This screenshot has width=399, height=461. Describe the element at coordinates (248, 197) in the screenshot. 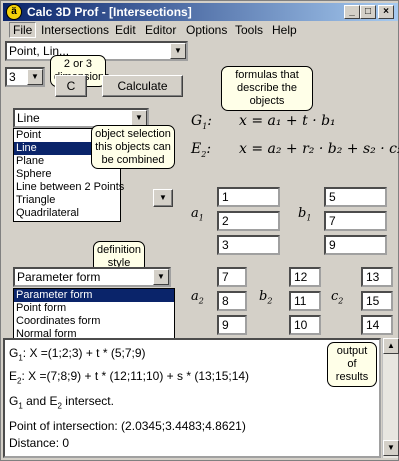

I see `a1-x-field: 1` at that location.